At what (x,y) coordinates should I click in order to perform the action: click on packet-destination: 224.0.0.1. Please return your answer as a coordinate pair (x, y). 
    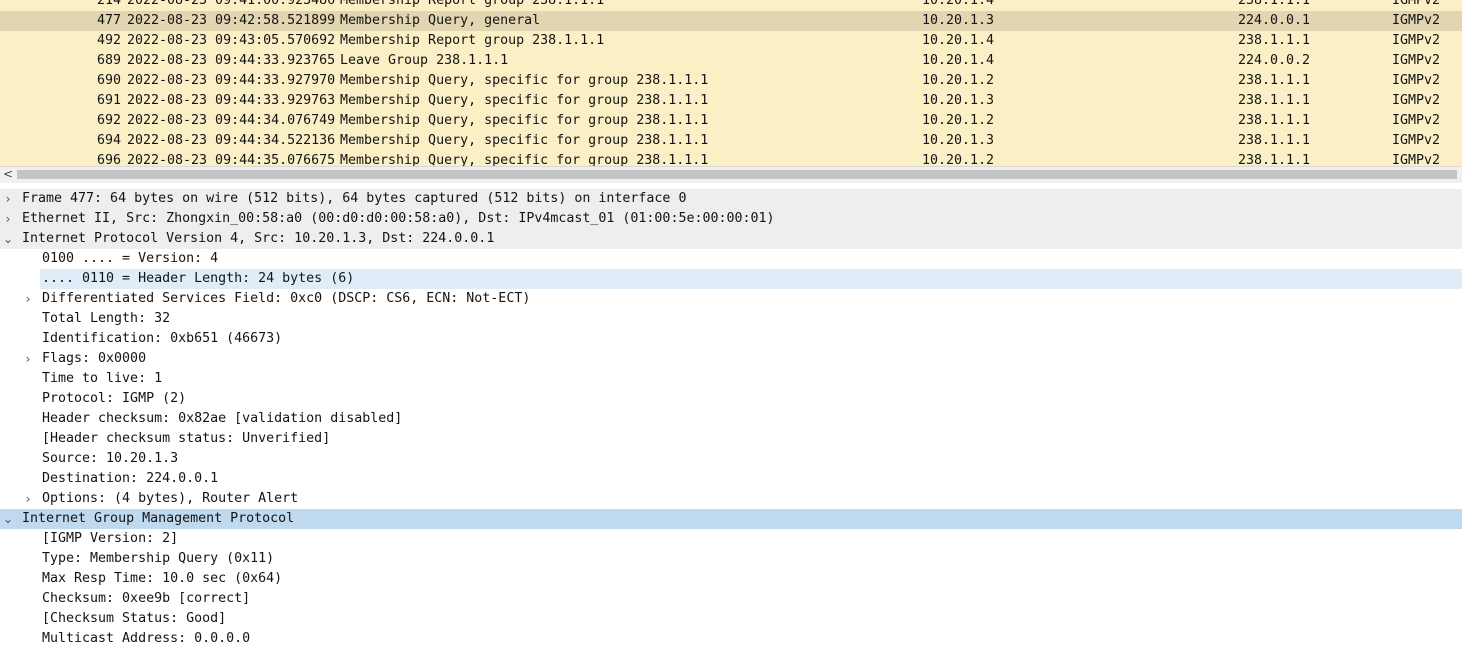
    Looking at the image, I should click on (1274, 20).